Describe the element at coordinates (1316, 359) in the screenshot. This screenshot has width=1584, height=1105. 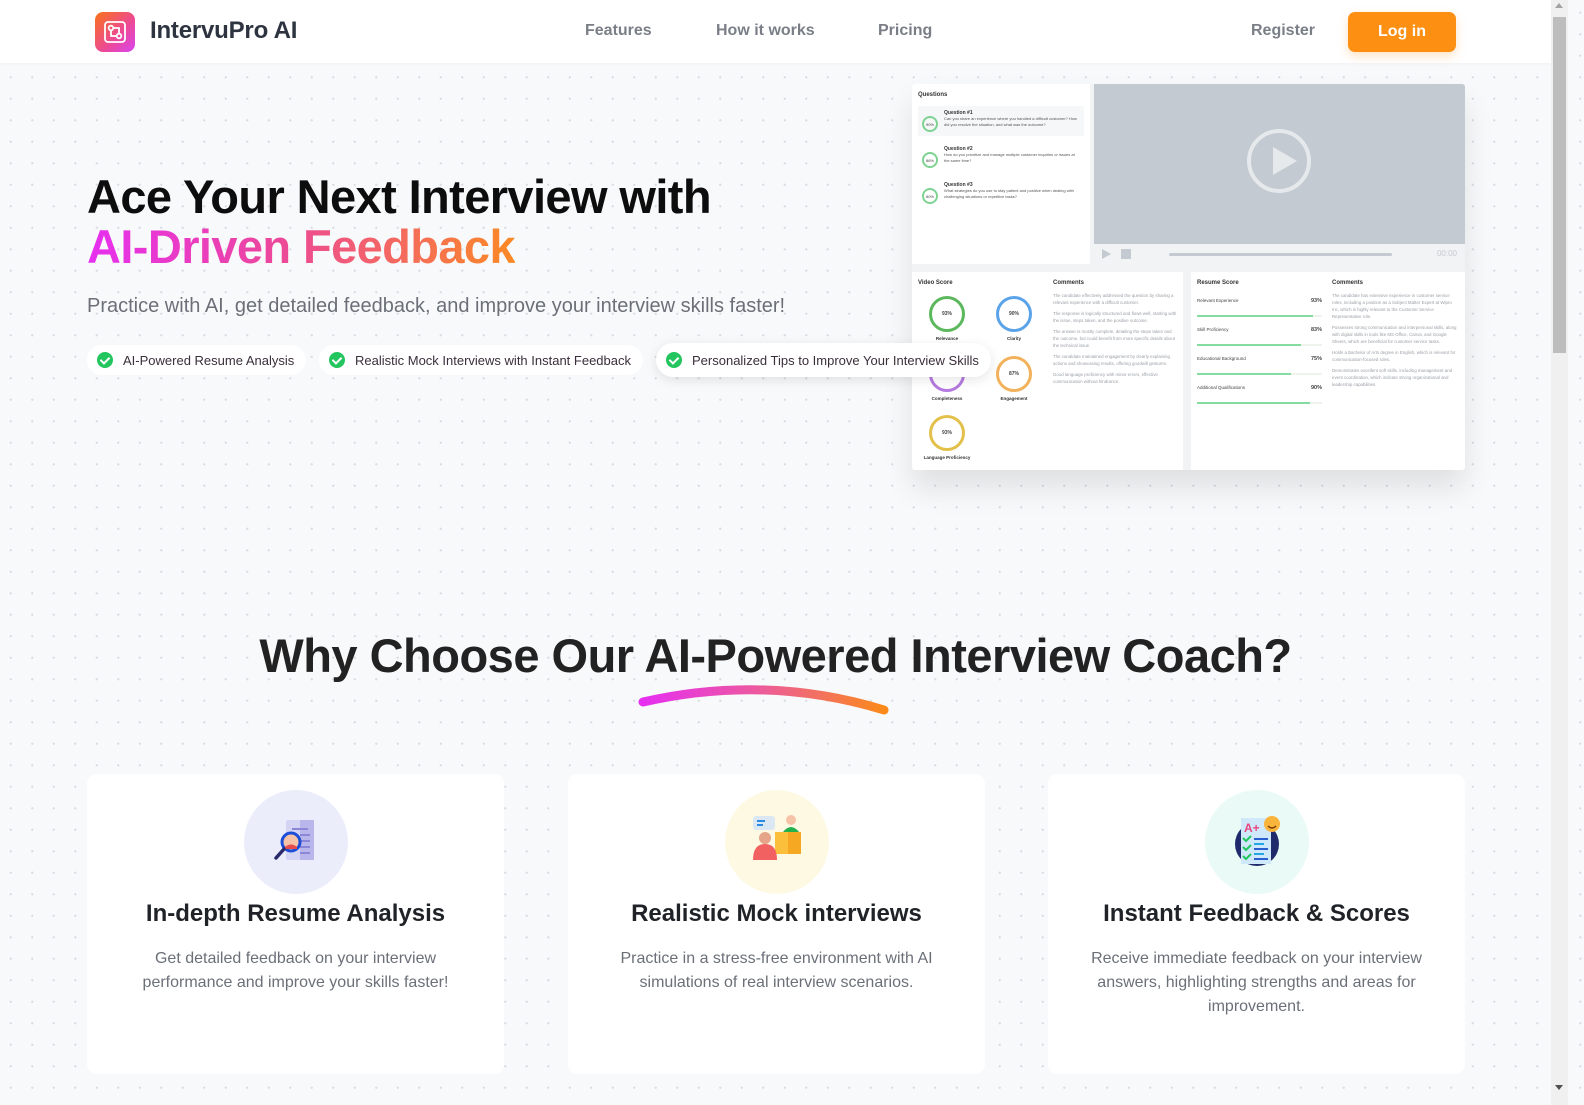
I see `resume-score-value: 75%` at that location.